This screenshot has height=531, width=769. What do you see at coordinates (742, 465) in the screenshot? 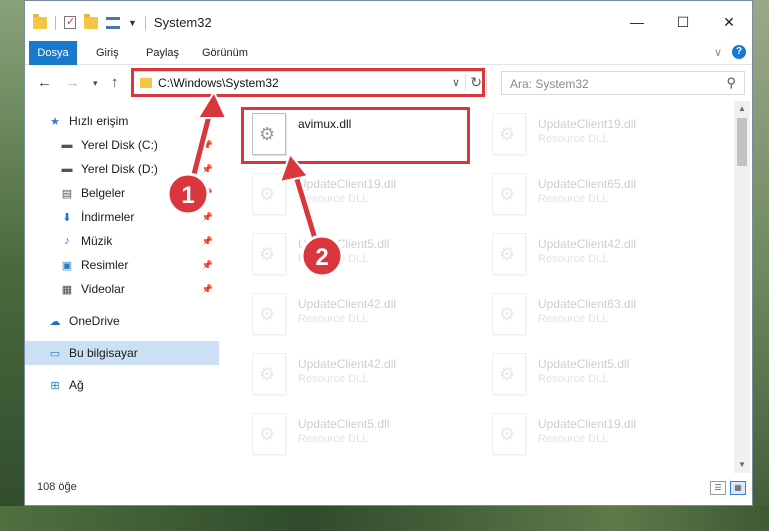
I see `scroll-down-icon: ▼` at bounding box center [742, 465].